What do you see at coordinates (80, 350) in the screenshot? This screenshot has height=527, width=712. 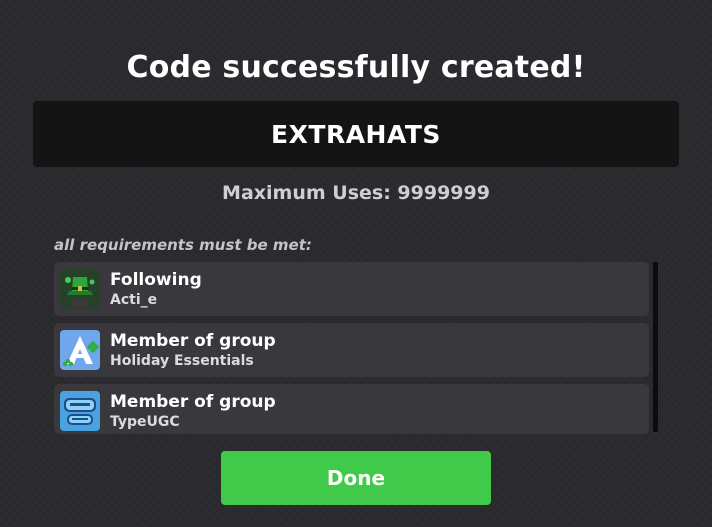 I see `group-logo-holiday-essentials-icon` at bounding box center [80, 350].